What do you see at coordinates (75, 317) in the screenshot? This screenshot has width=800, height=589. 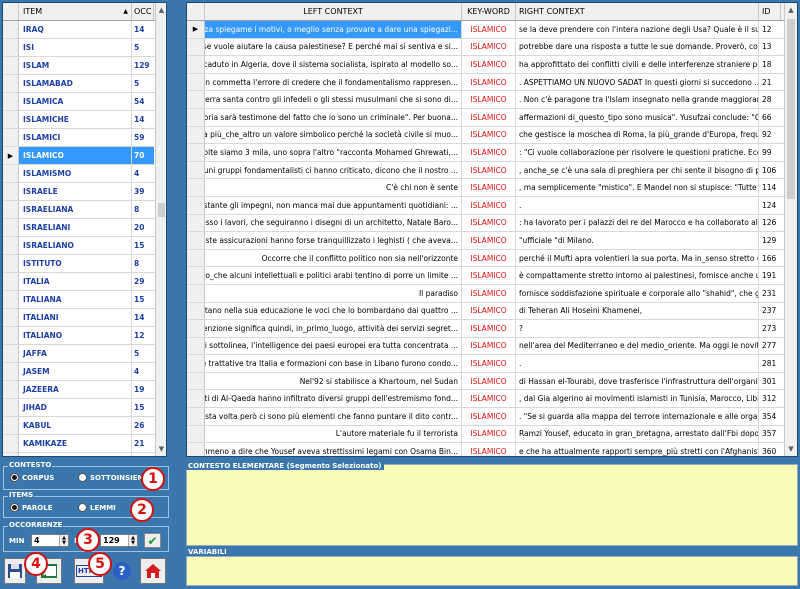 I see `item-cell: ITALIANI` at bounding box center [75, 317].